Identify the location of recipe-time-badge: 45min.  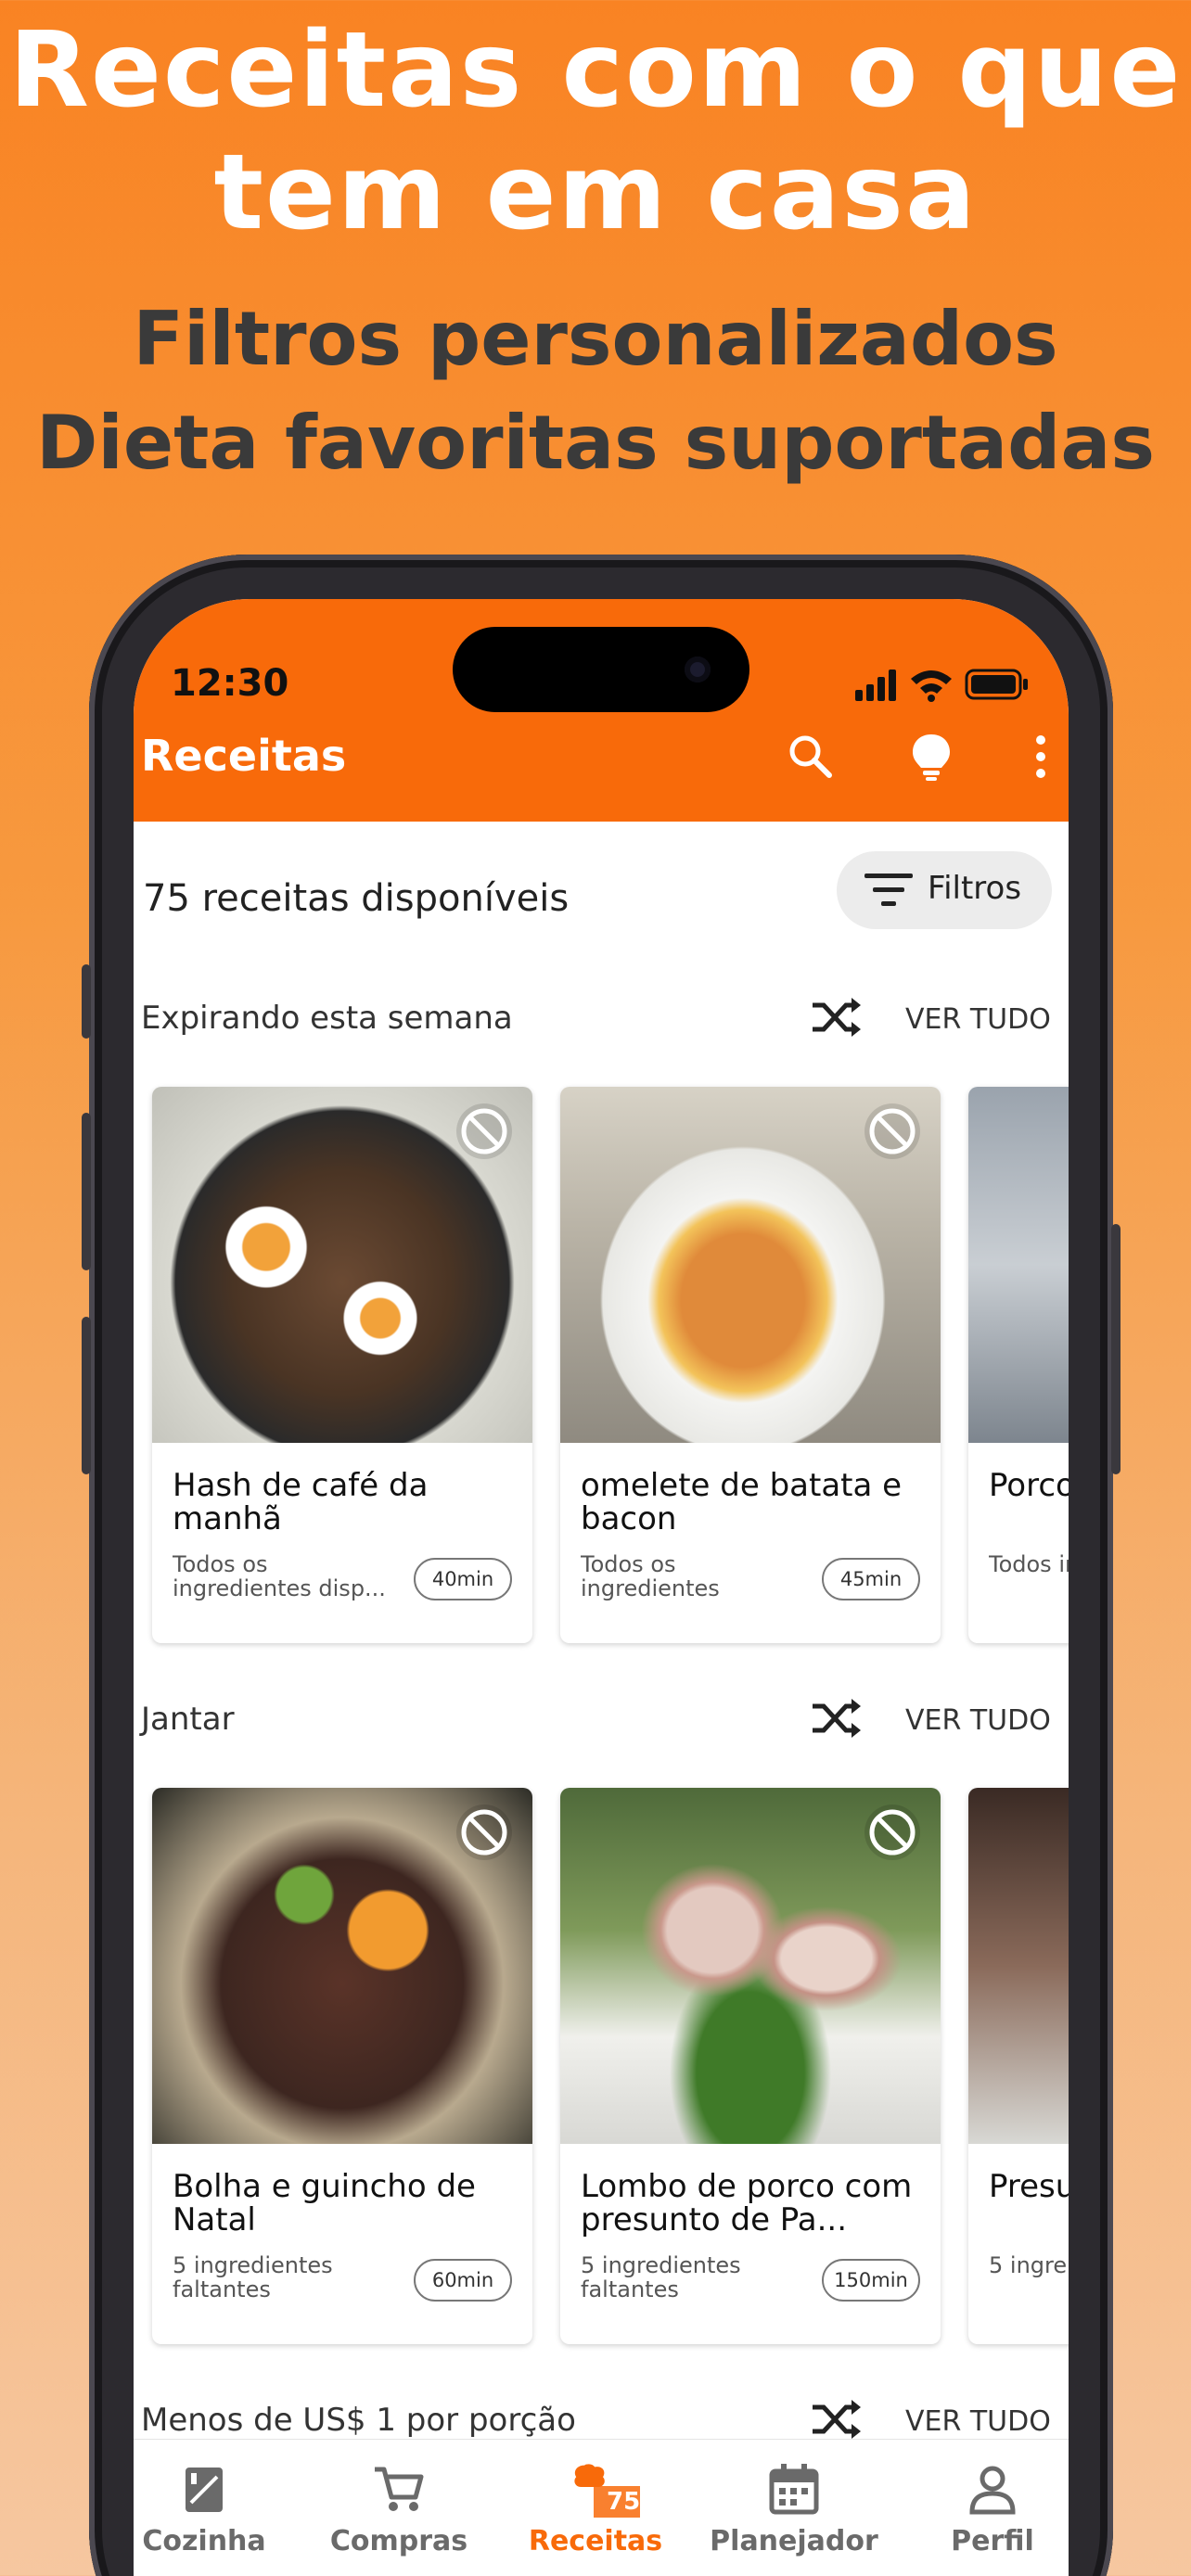
(871, 1579).